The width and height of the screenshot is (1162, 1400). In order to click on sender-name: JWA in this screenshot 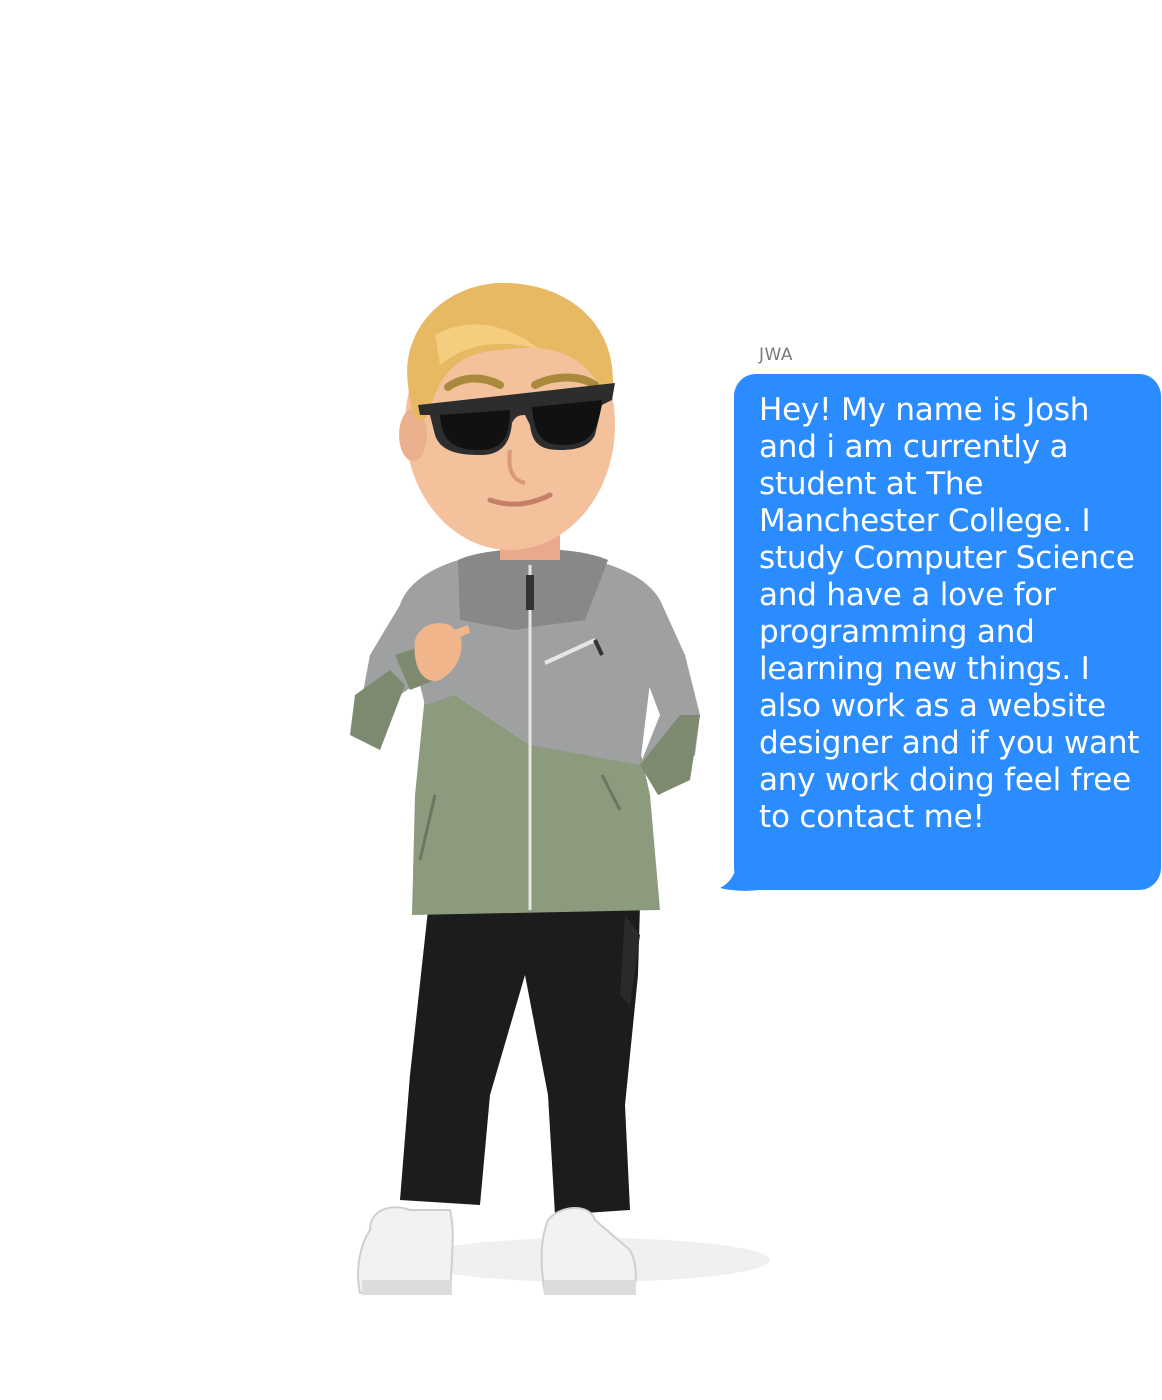, I will do `click(776, 355)`.